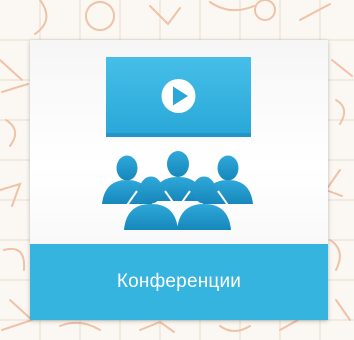 The image size is (354, 340). I want to click on audience-icon, so click(177, 190).